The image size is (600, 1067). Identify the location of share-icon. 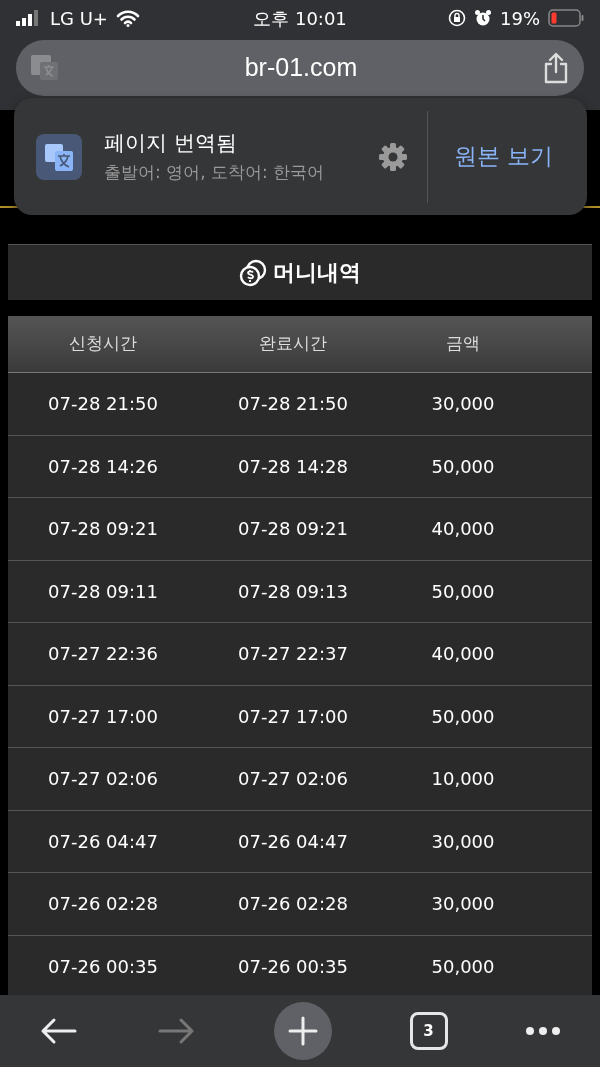
(556, 68).